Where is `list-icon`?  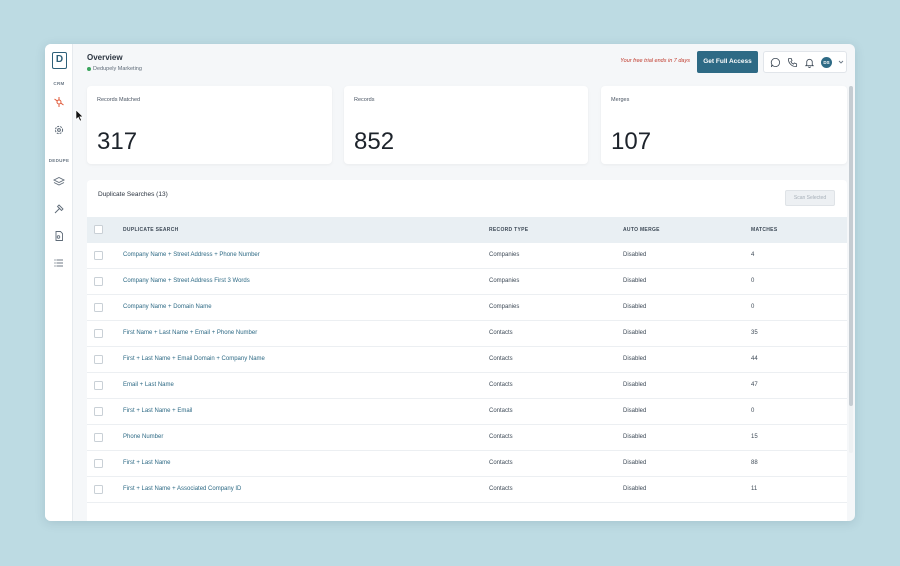
list-icon is located at coordinates (59, 263).